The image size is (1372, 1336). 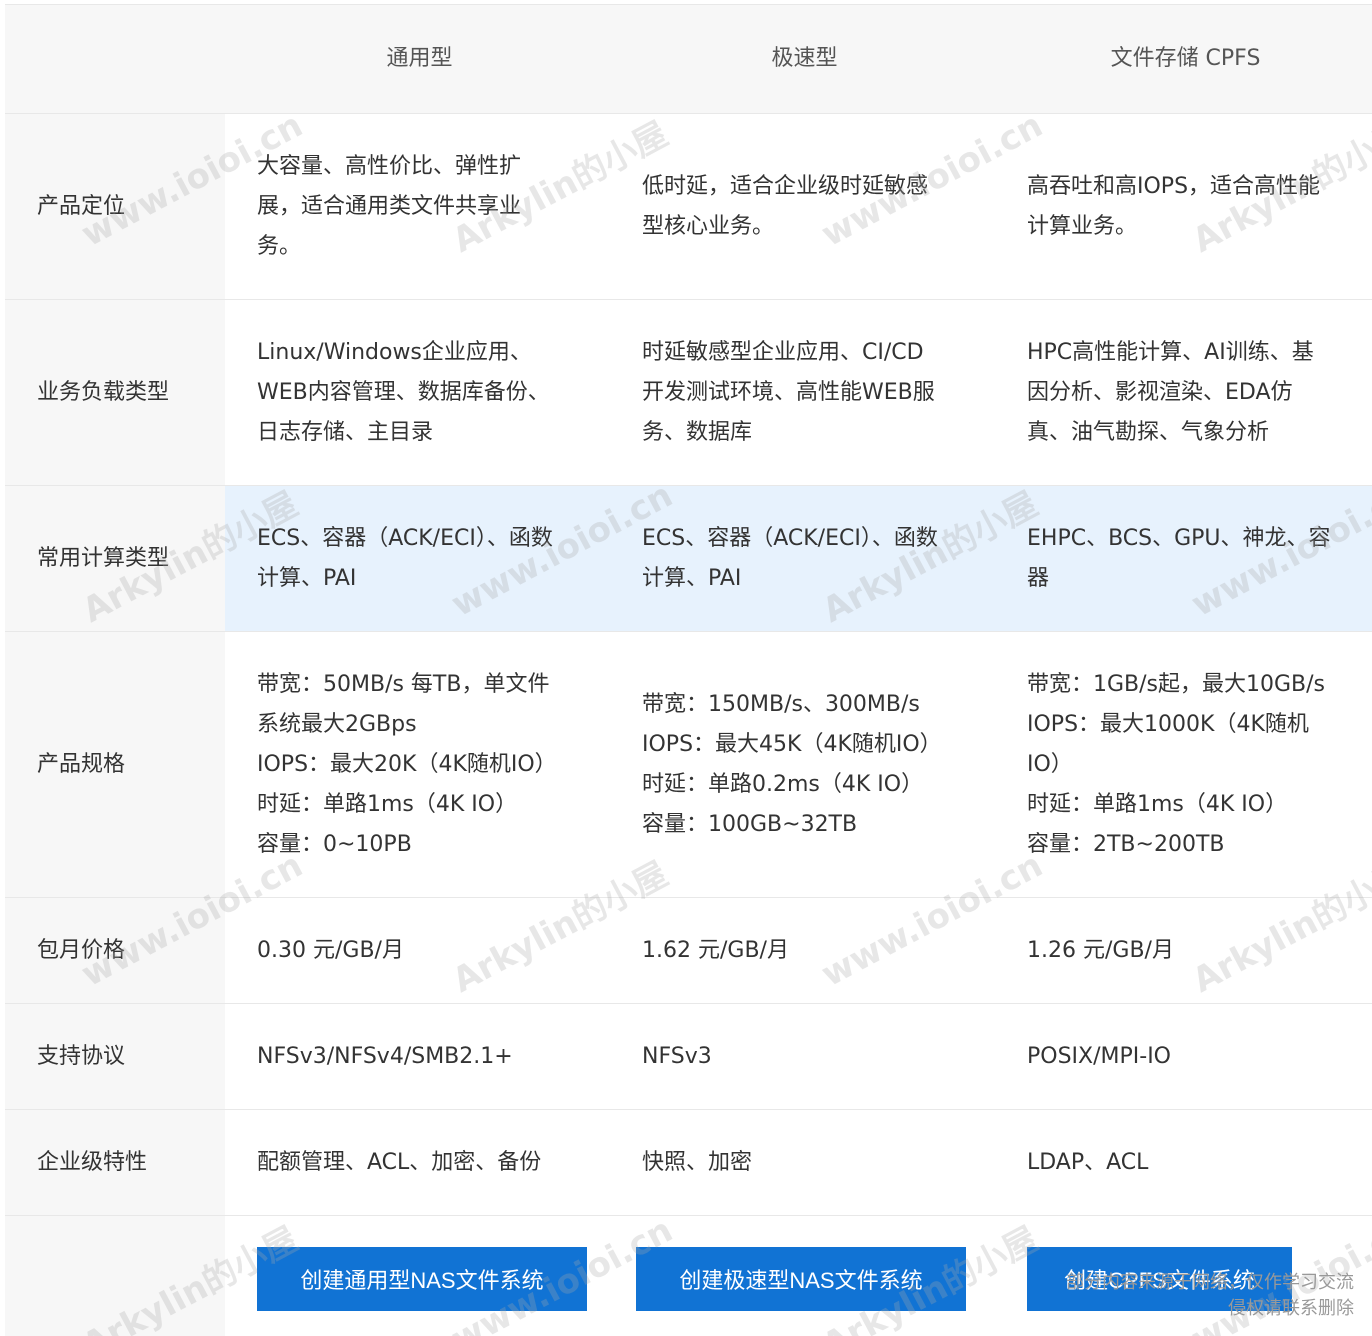 What do you see at coordinates (1099, 1056) in the screenshot?
I see `table-cell: POSIX/MPI-IO` at bounding box center [1099, 1056].